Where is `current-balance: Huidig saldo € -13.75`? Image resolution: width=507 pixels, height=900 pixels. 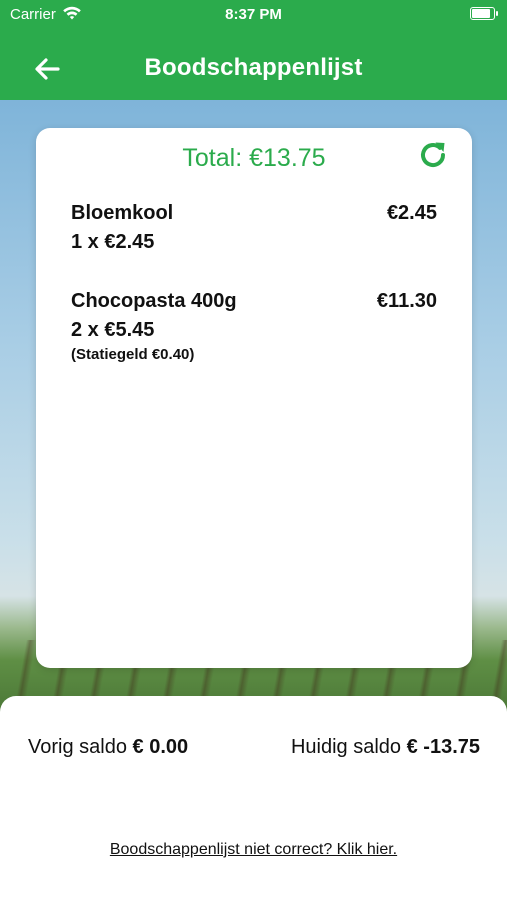 current-balance: Huidig saldo € -13.75 is located at coordinates (385, 747).